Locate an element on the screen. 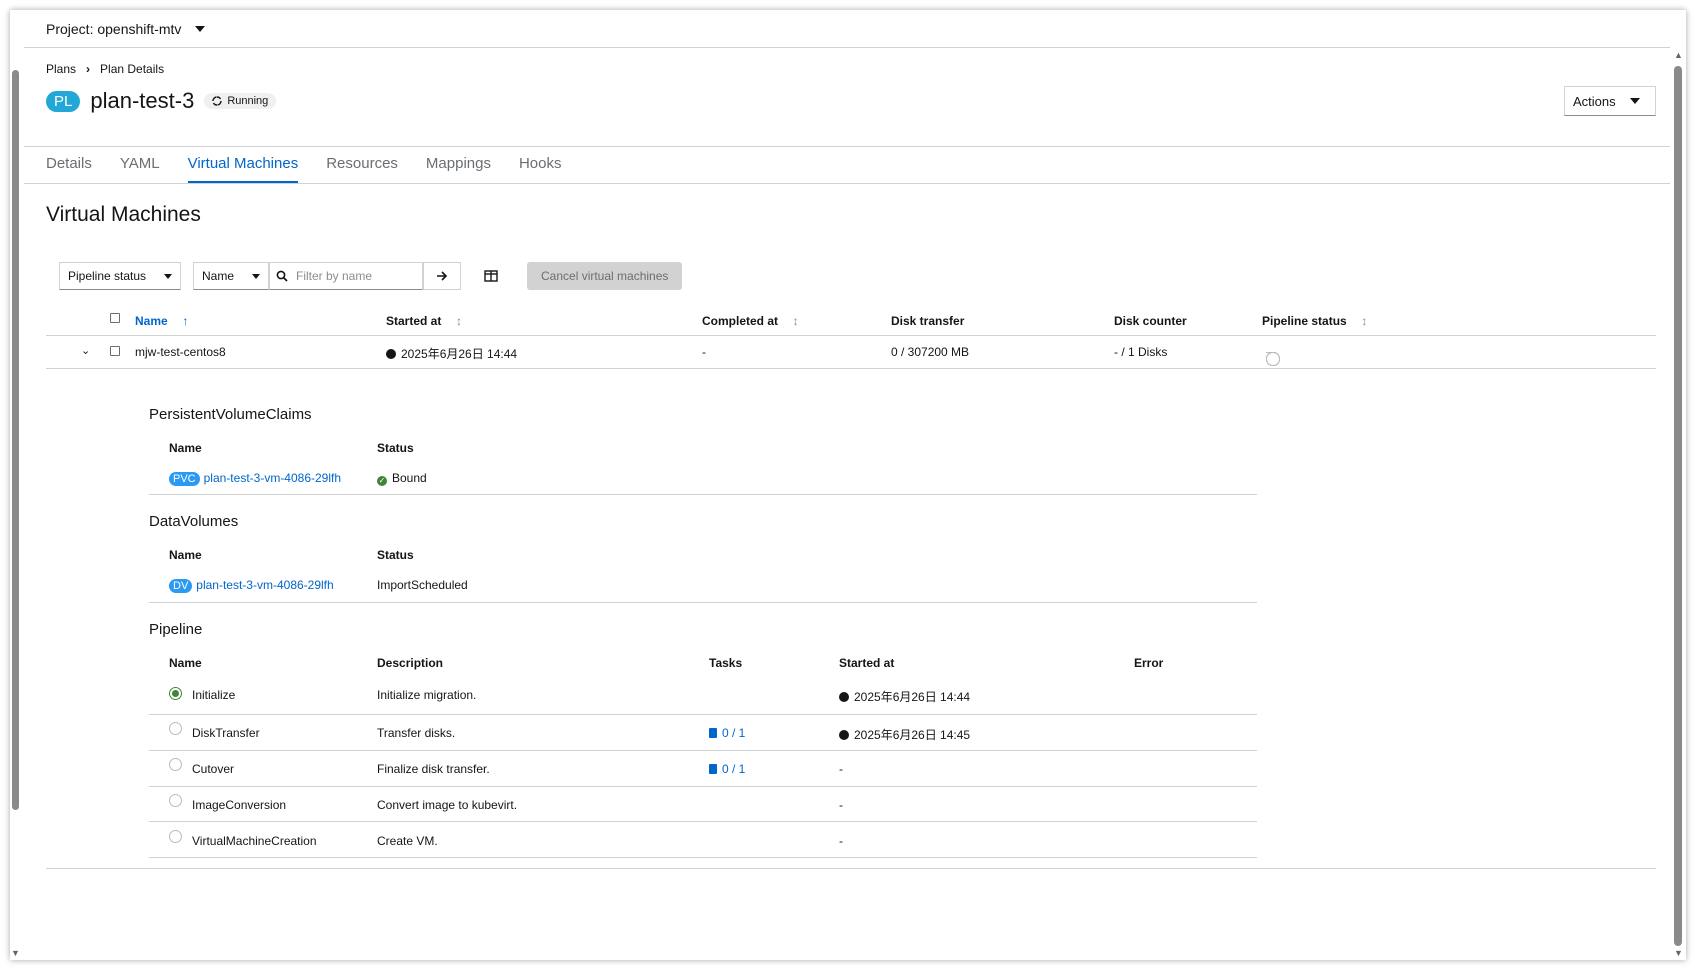  pvc-badge: PVC is located at coordinates (184, 479).